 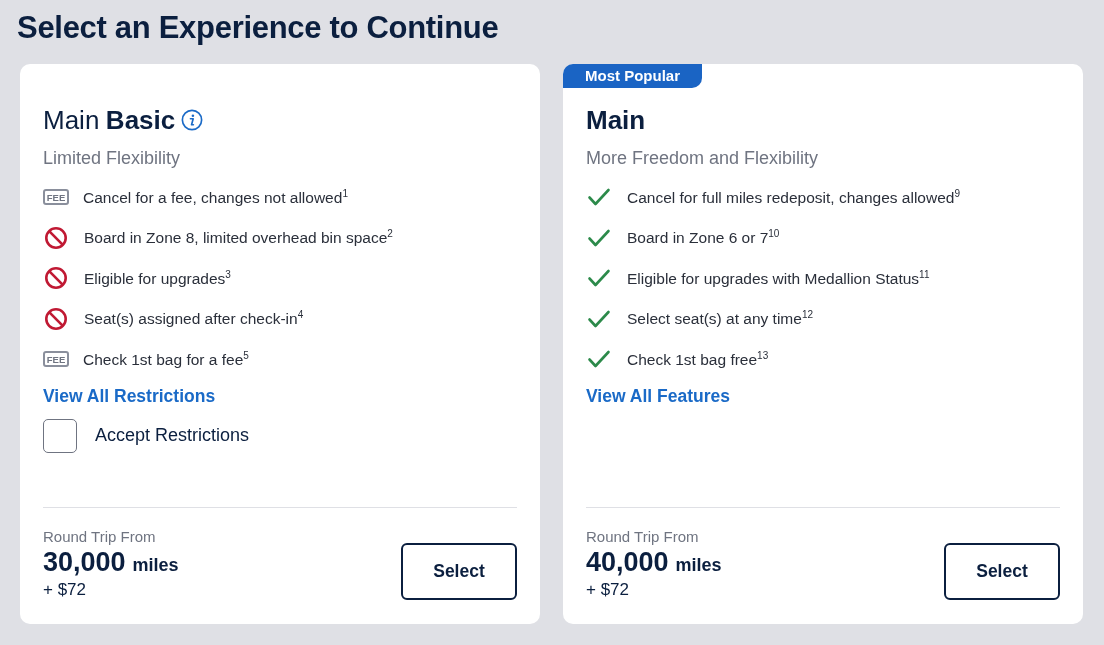 I want to click on view-all-link: View All Restrictions, so click(x=129, y=396).